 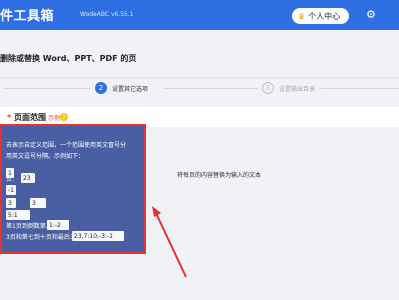 What do you see at coordinates (45, 156) in the screenshot?
I see `tooltip-text: 用英文逗号分隔。示例如下：` at bounding box center [45, 156].